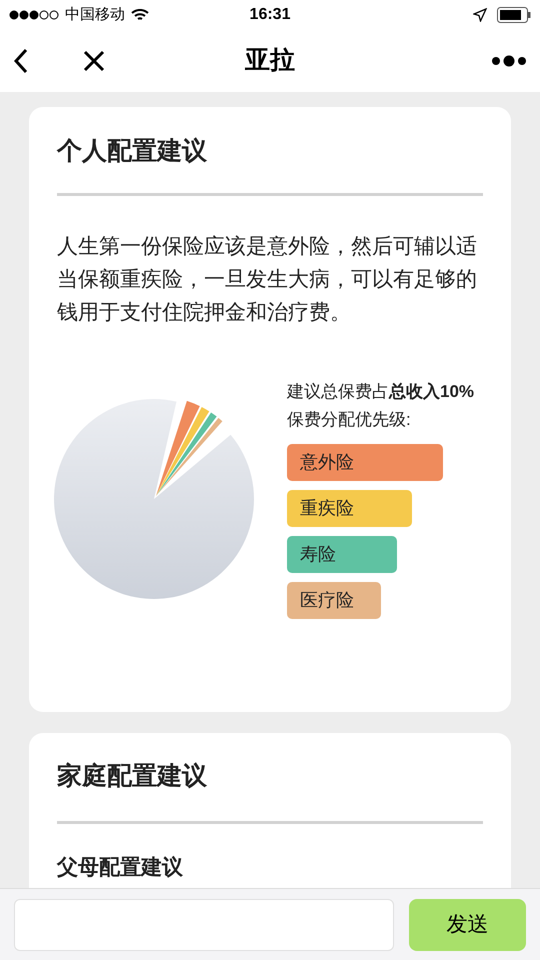  What do you see at coordinates (270, 60) in the screenshot?
I see `page-title: 亚拉` at bounding box center [270, 60].